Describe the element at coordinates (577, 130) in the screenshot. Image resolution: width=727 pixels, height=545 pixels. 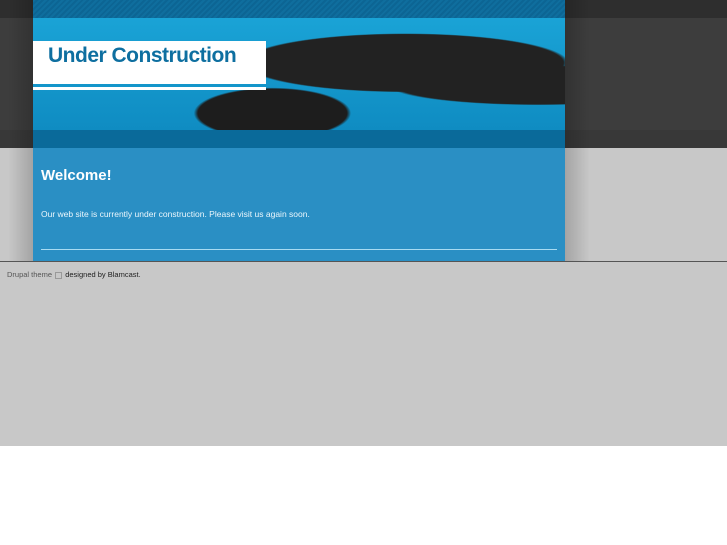
I see `shadow-right` at that location.